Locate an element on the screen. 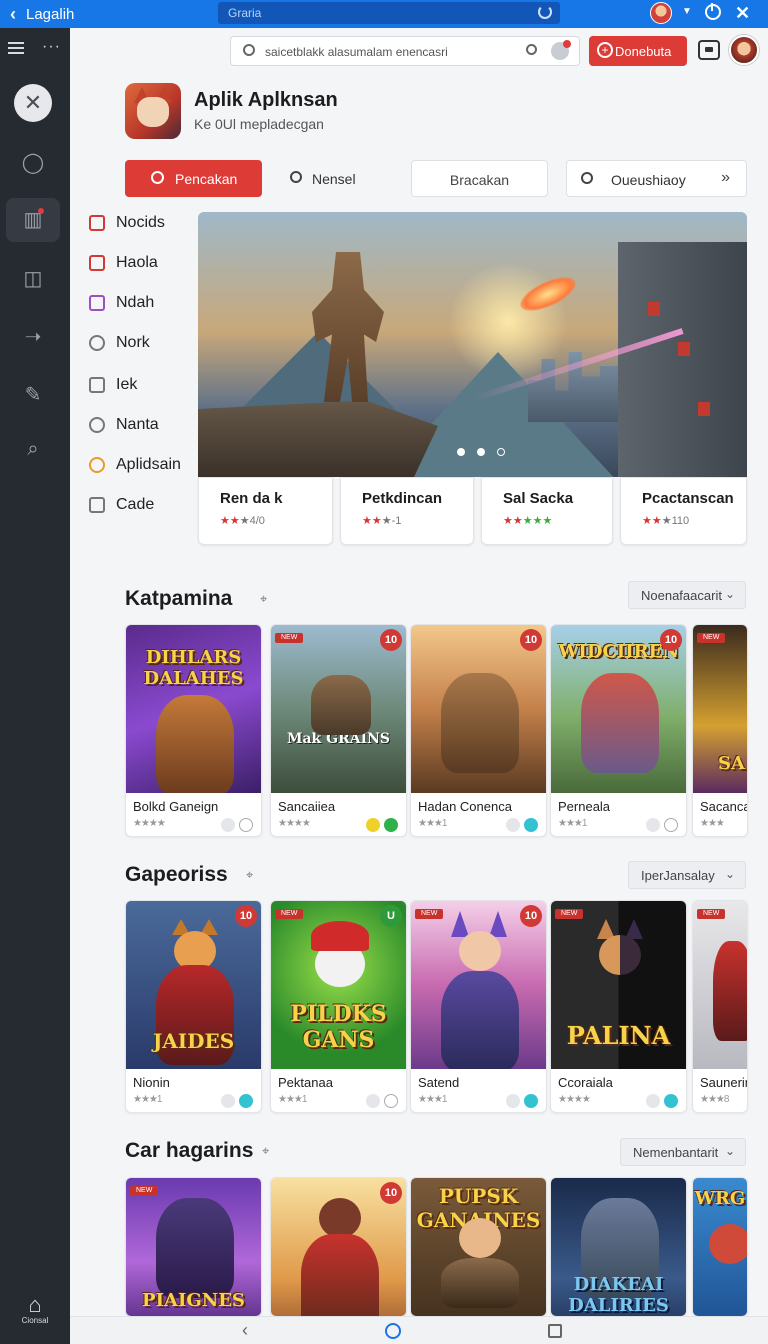  search-input: saicetblakk alasumalam enencasri is located at coordinates (405, 51).